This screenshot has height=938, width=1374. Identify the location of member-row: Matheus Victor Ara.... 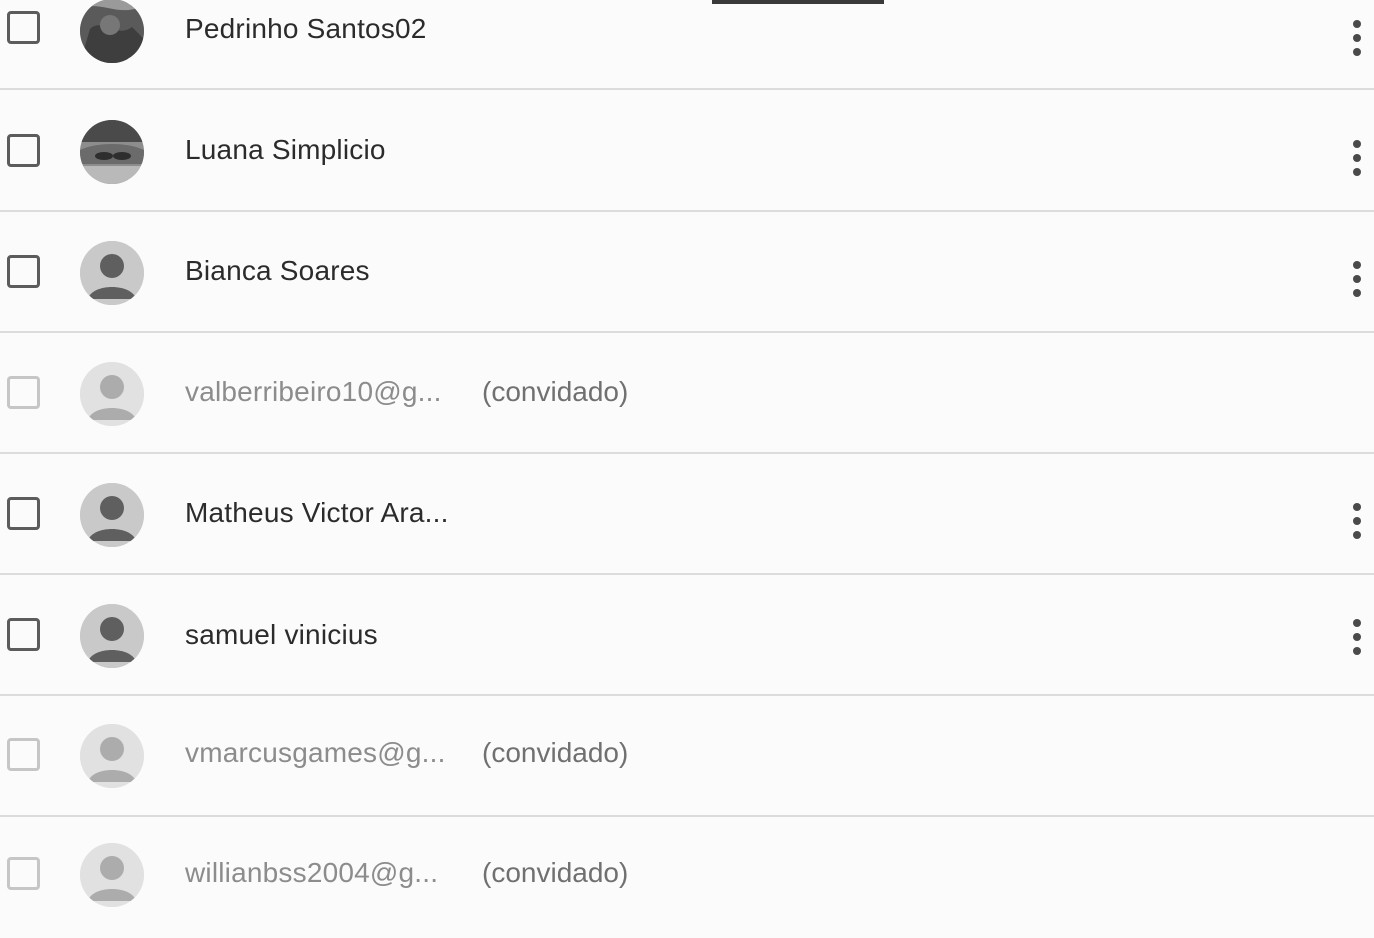
(687, 514).